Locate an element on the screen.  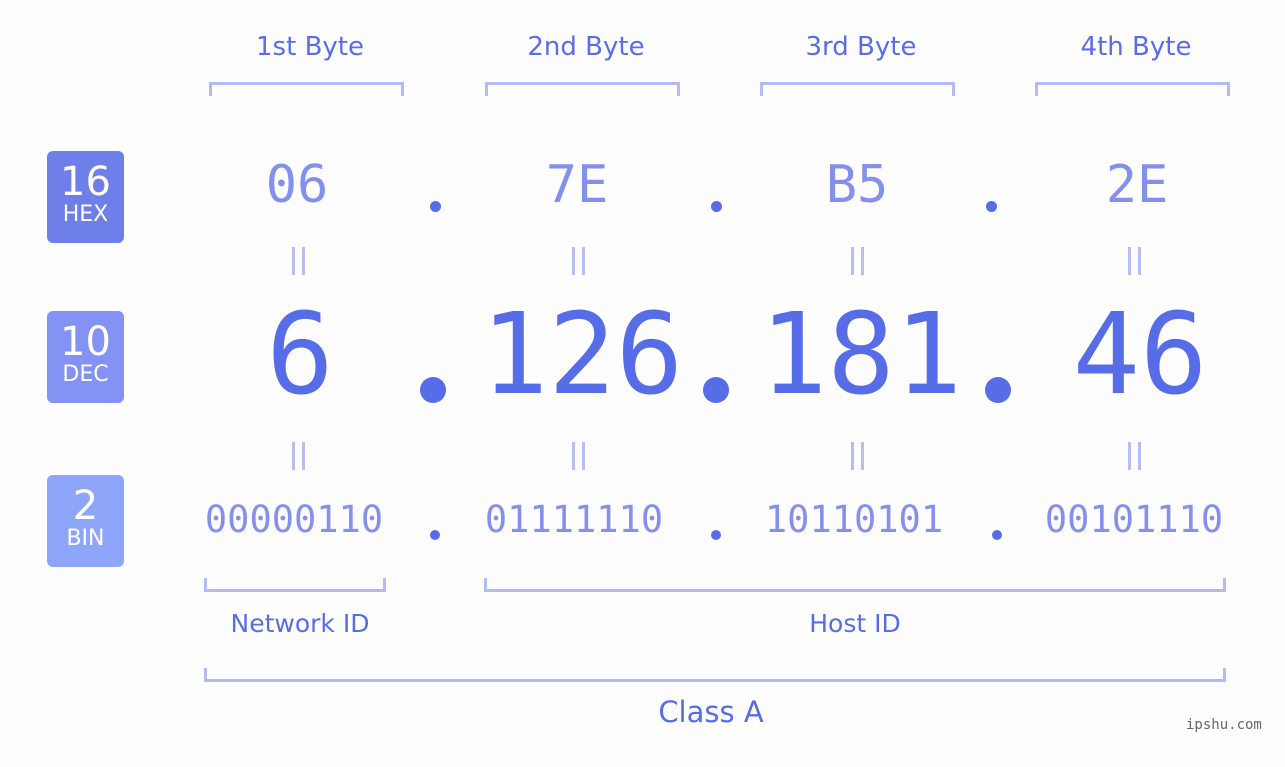
dec-base-number: 10 is located at coordinates (85, 342).